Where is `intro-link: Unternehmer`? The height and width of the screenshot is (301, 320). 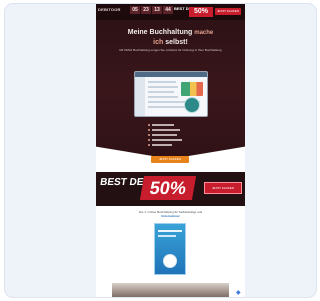 intro-link: Unternehmer is located at coordinates (170, 216).